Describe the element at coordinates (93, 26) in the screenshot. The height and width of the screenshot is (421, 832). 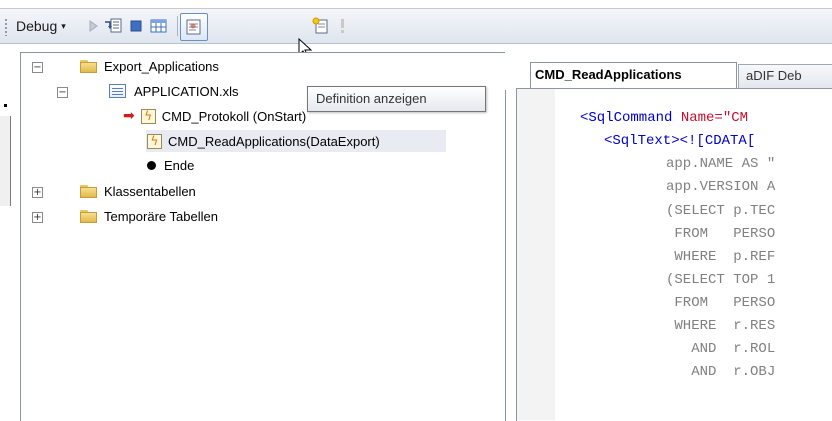
I see `run-icon` at that location.